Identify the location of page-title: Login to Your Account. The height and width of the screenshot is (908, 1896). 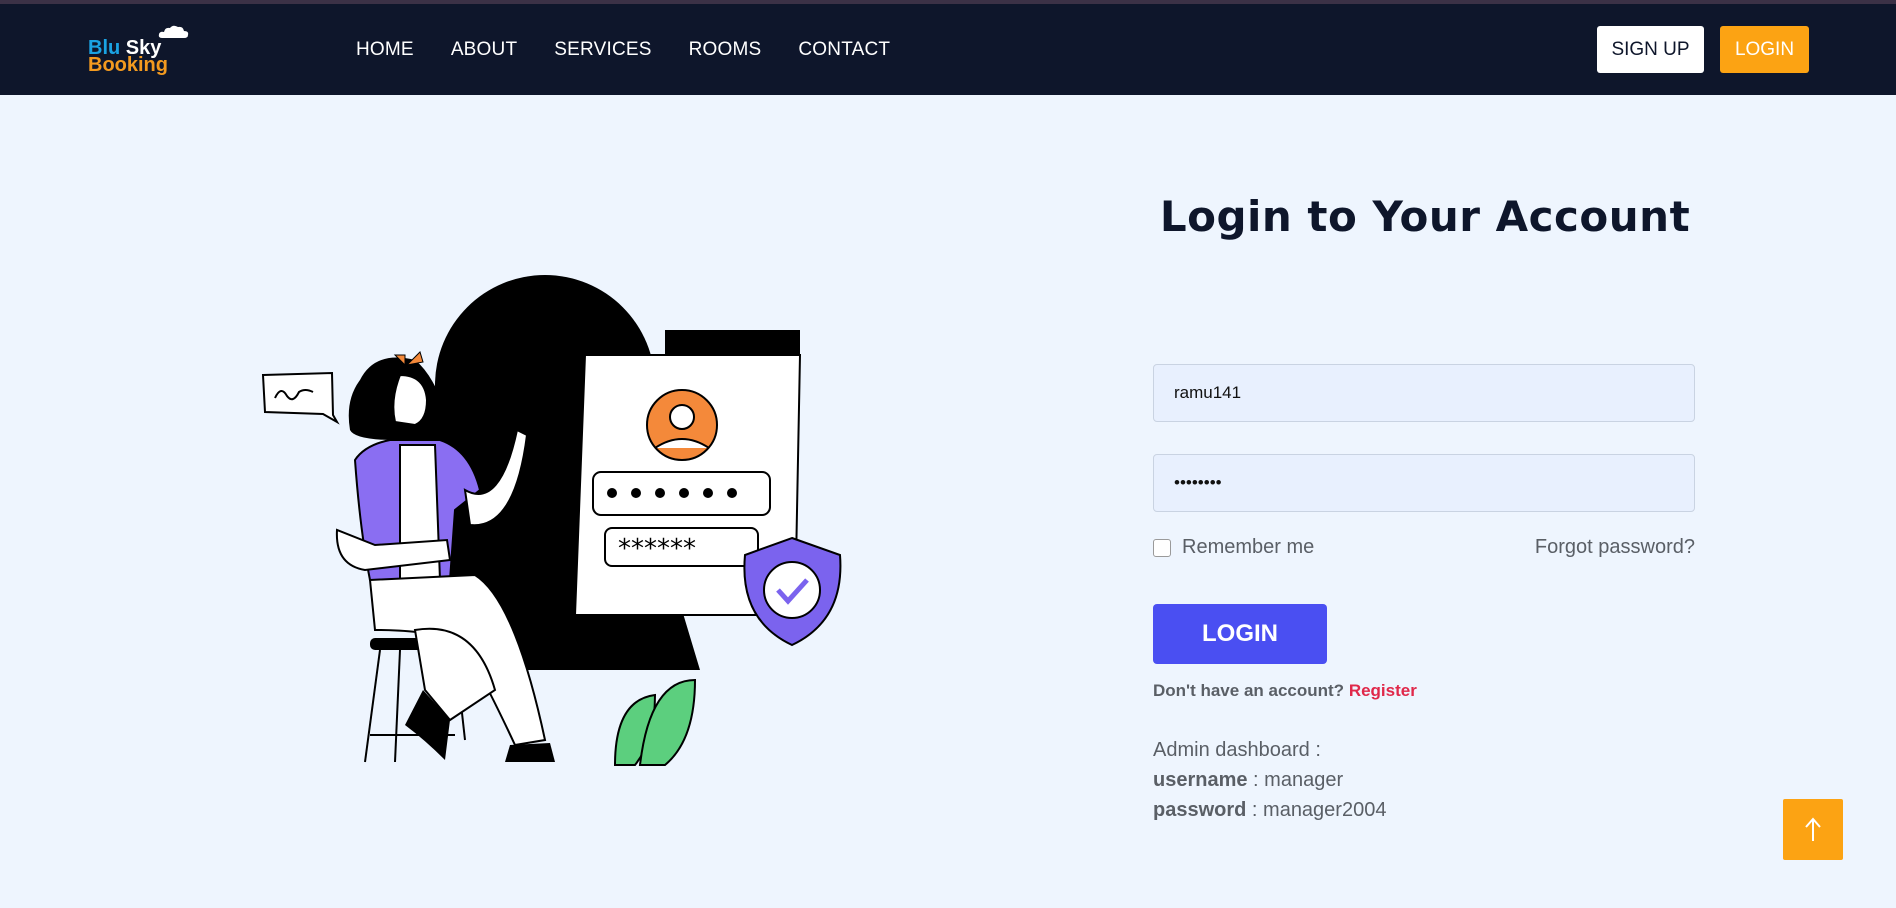
(1425, 216).